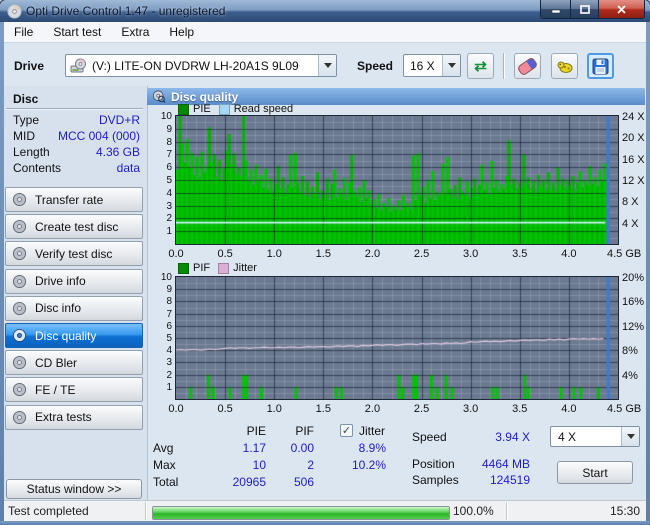 The width and height of the screenshot is (650, 525). I want to click on disc-mid-label: MID, so click(24, 136).